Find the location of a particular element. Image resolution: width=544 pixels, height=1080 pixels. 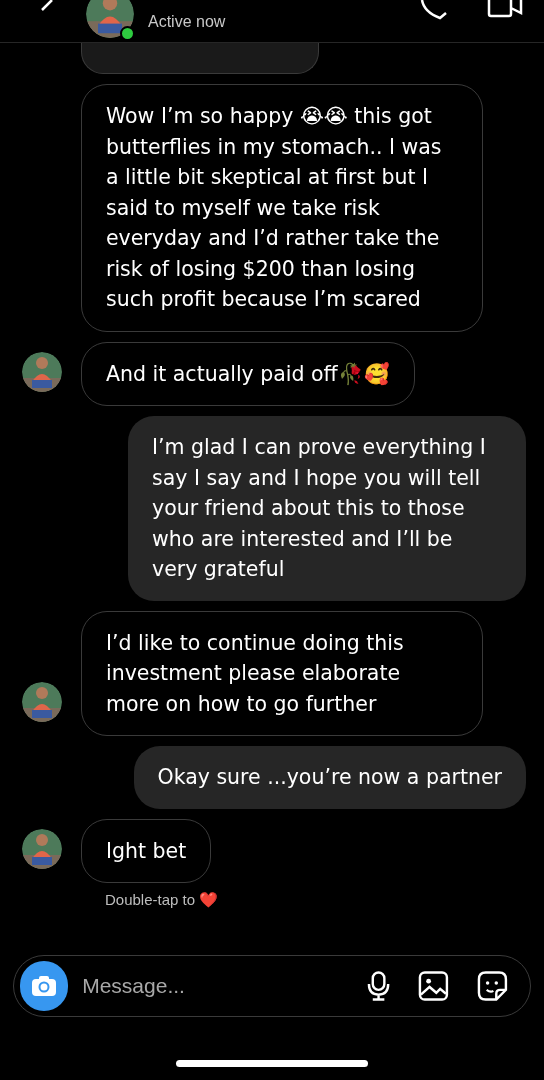

microphone-icon is located at coordinates (379, 986).